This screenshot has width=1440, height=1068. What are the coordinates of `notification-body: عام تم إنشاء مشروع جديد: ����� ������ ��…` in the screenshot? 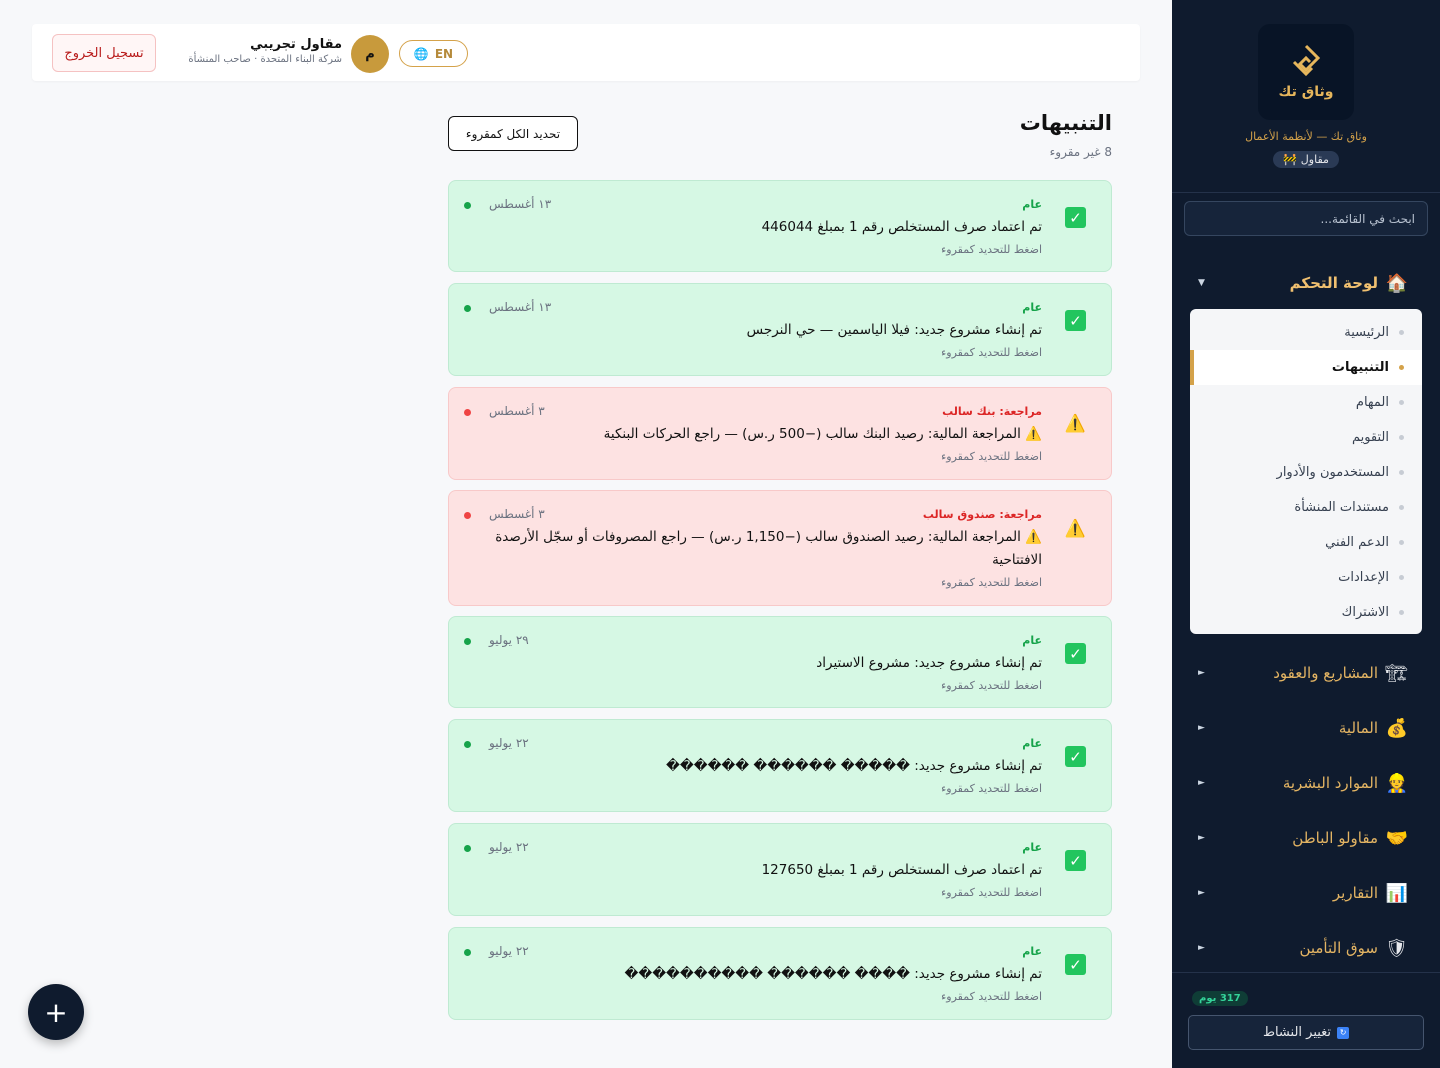 It's located at (762, 766).